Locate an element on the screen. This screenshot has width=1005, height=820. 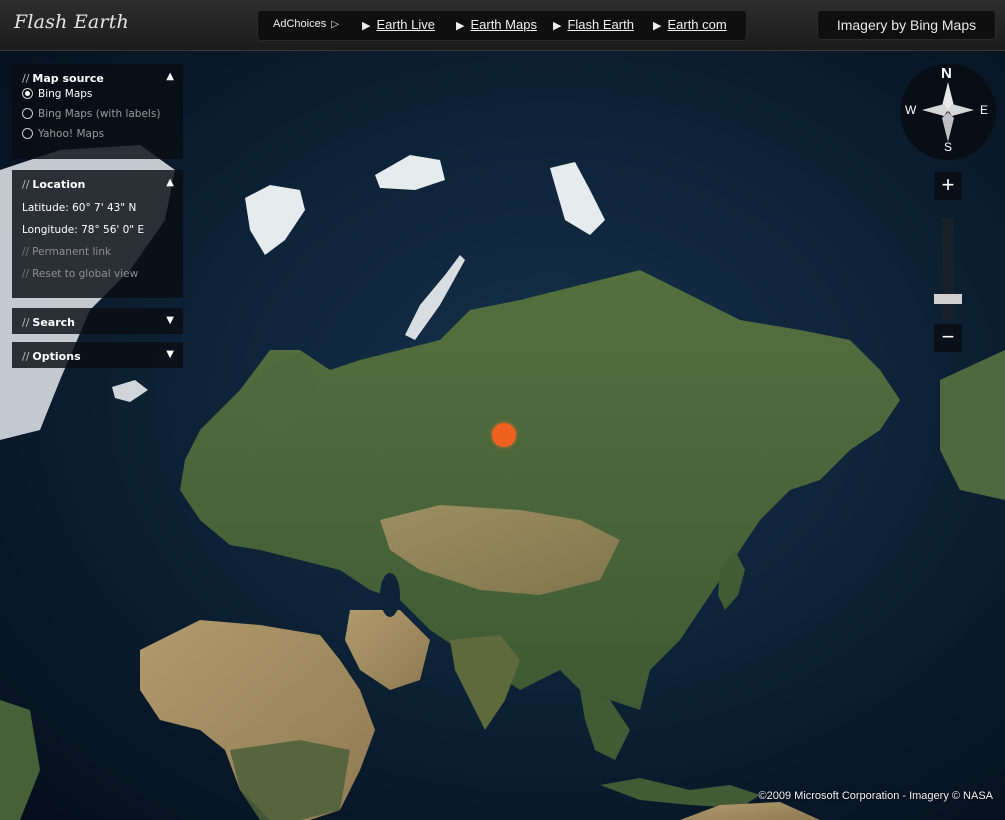
black-sea is located at coordinates (320, 585).